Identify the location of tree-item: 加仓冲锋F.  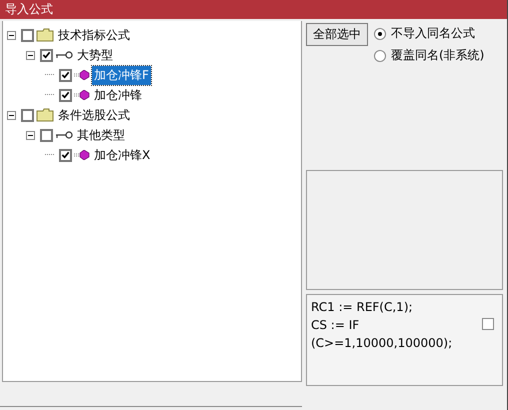
(121, 75).